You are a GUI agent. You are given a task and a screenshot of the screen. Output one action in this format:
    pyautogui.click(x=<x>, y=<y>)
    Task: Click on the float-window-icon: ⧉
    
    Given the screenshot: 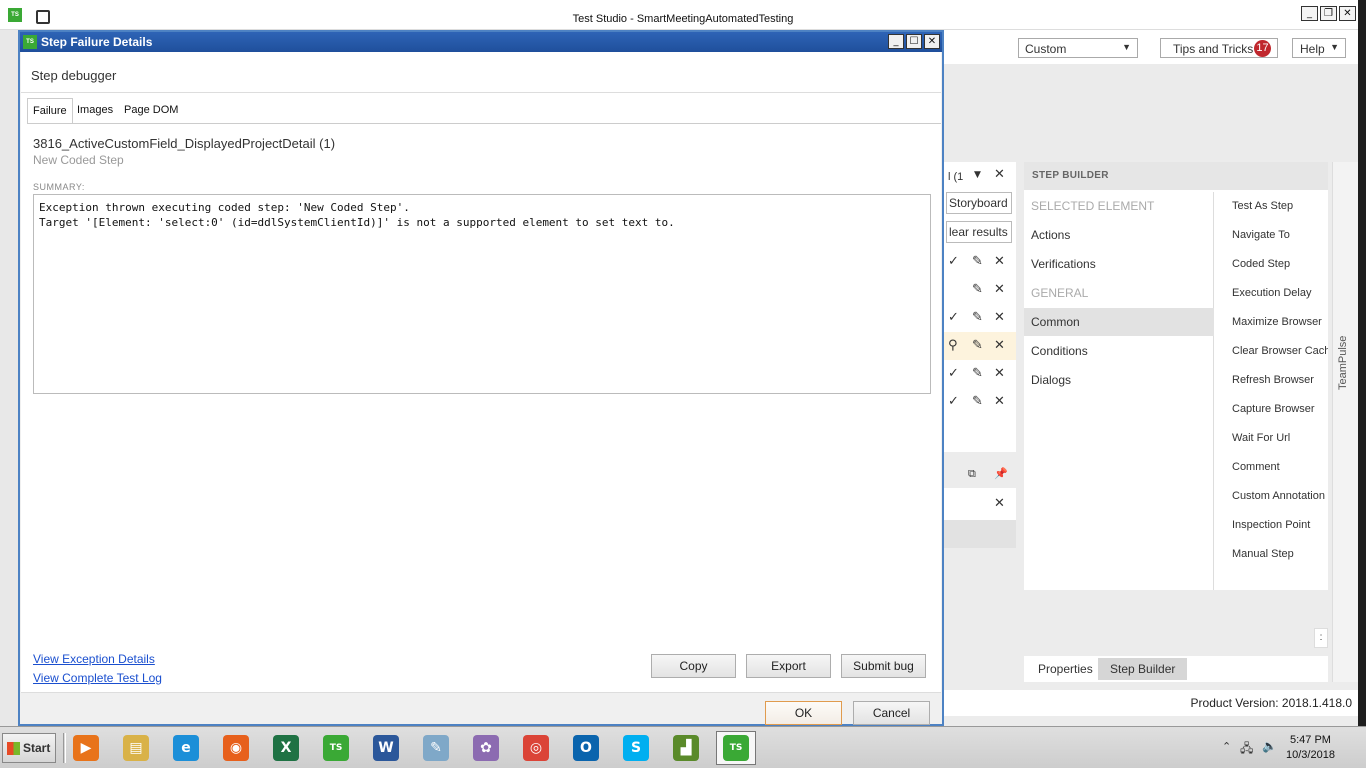 What is the action you would take?
    pyautogui.click(x=972, y=474)
    